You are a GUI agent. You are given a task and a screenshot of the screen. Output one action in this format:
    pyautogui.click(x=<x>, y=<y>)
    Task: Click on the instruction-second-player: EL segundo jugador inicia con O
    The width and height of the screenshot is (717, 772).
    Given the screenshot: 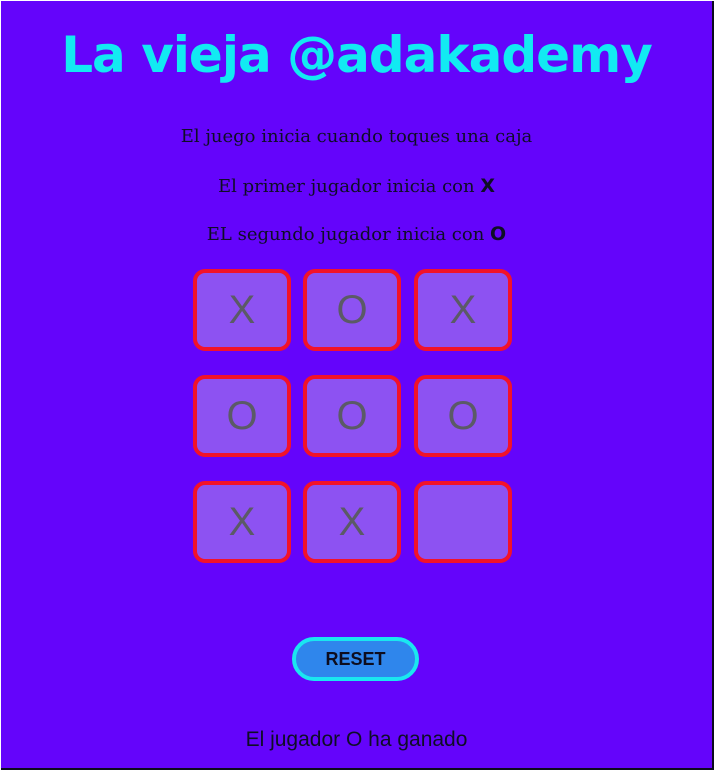 What is the action you would take?
    pyautogui.click(x=356, y=234)
    